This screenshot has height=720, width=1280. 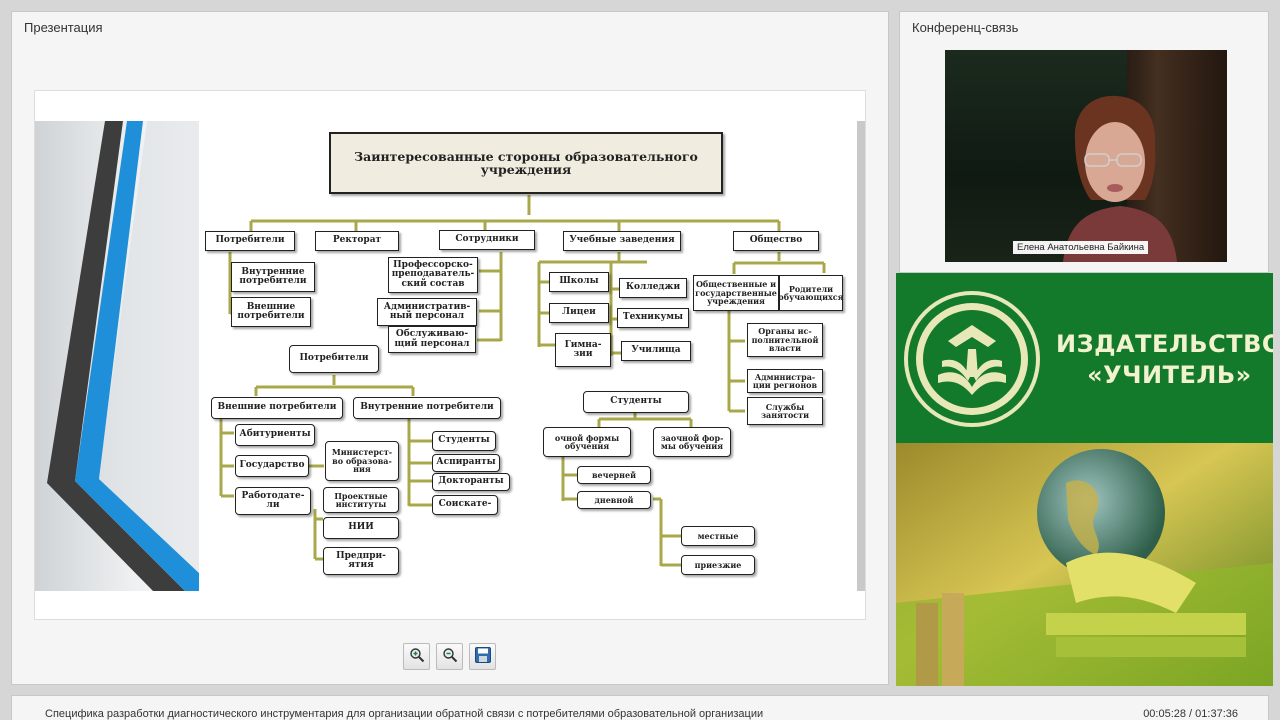 I want to click on node-enterprises: Предпри- ятия, so click(x=361, y=561).